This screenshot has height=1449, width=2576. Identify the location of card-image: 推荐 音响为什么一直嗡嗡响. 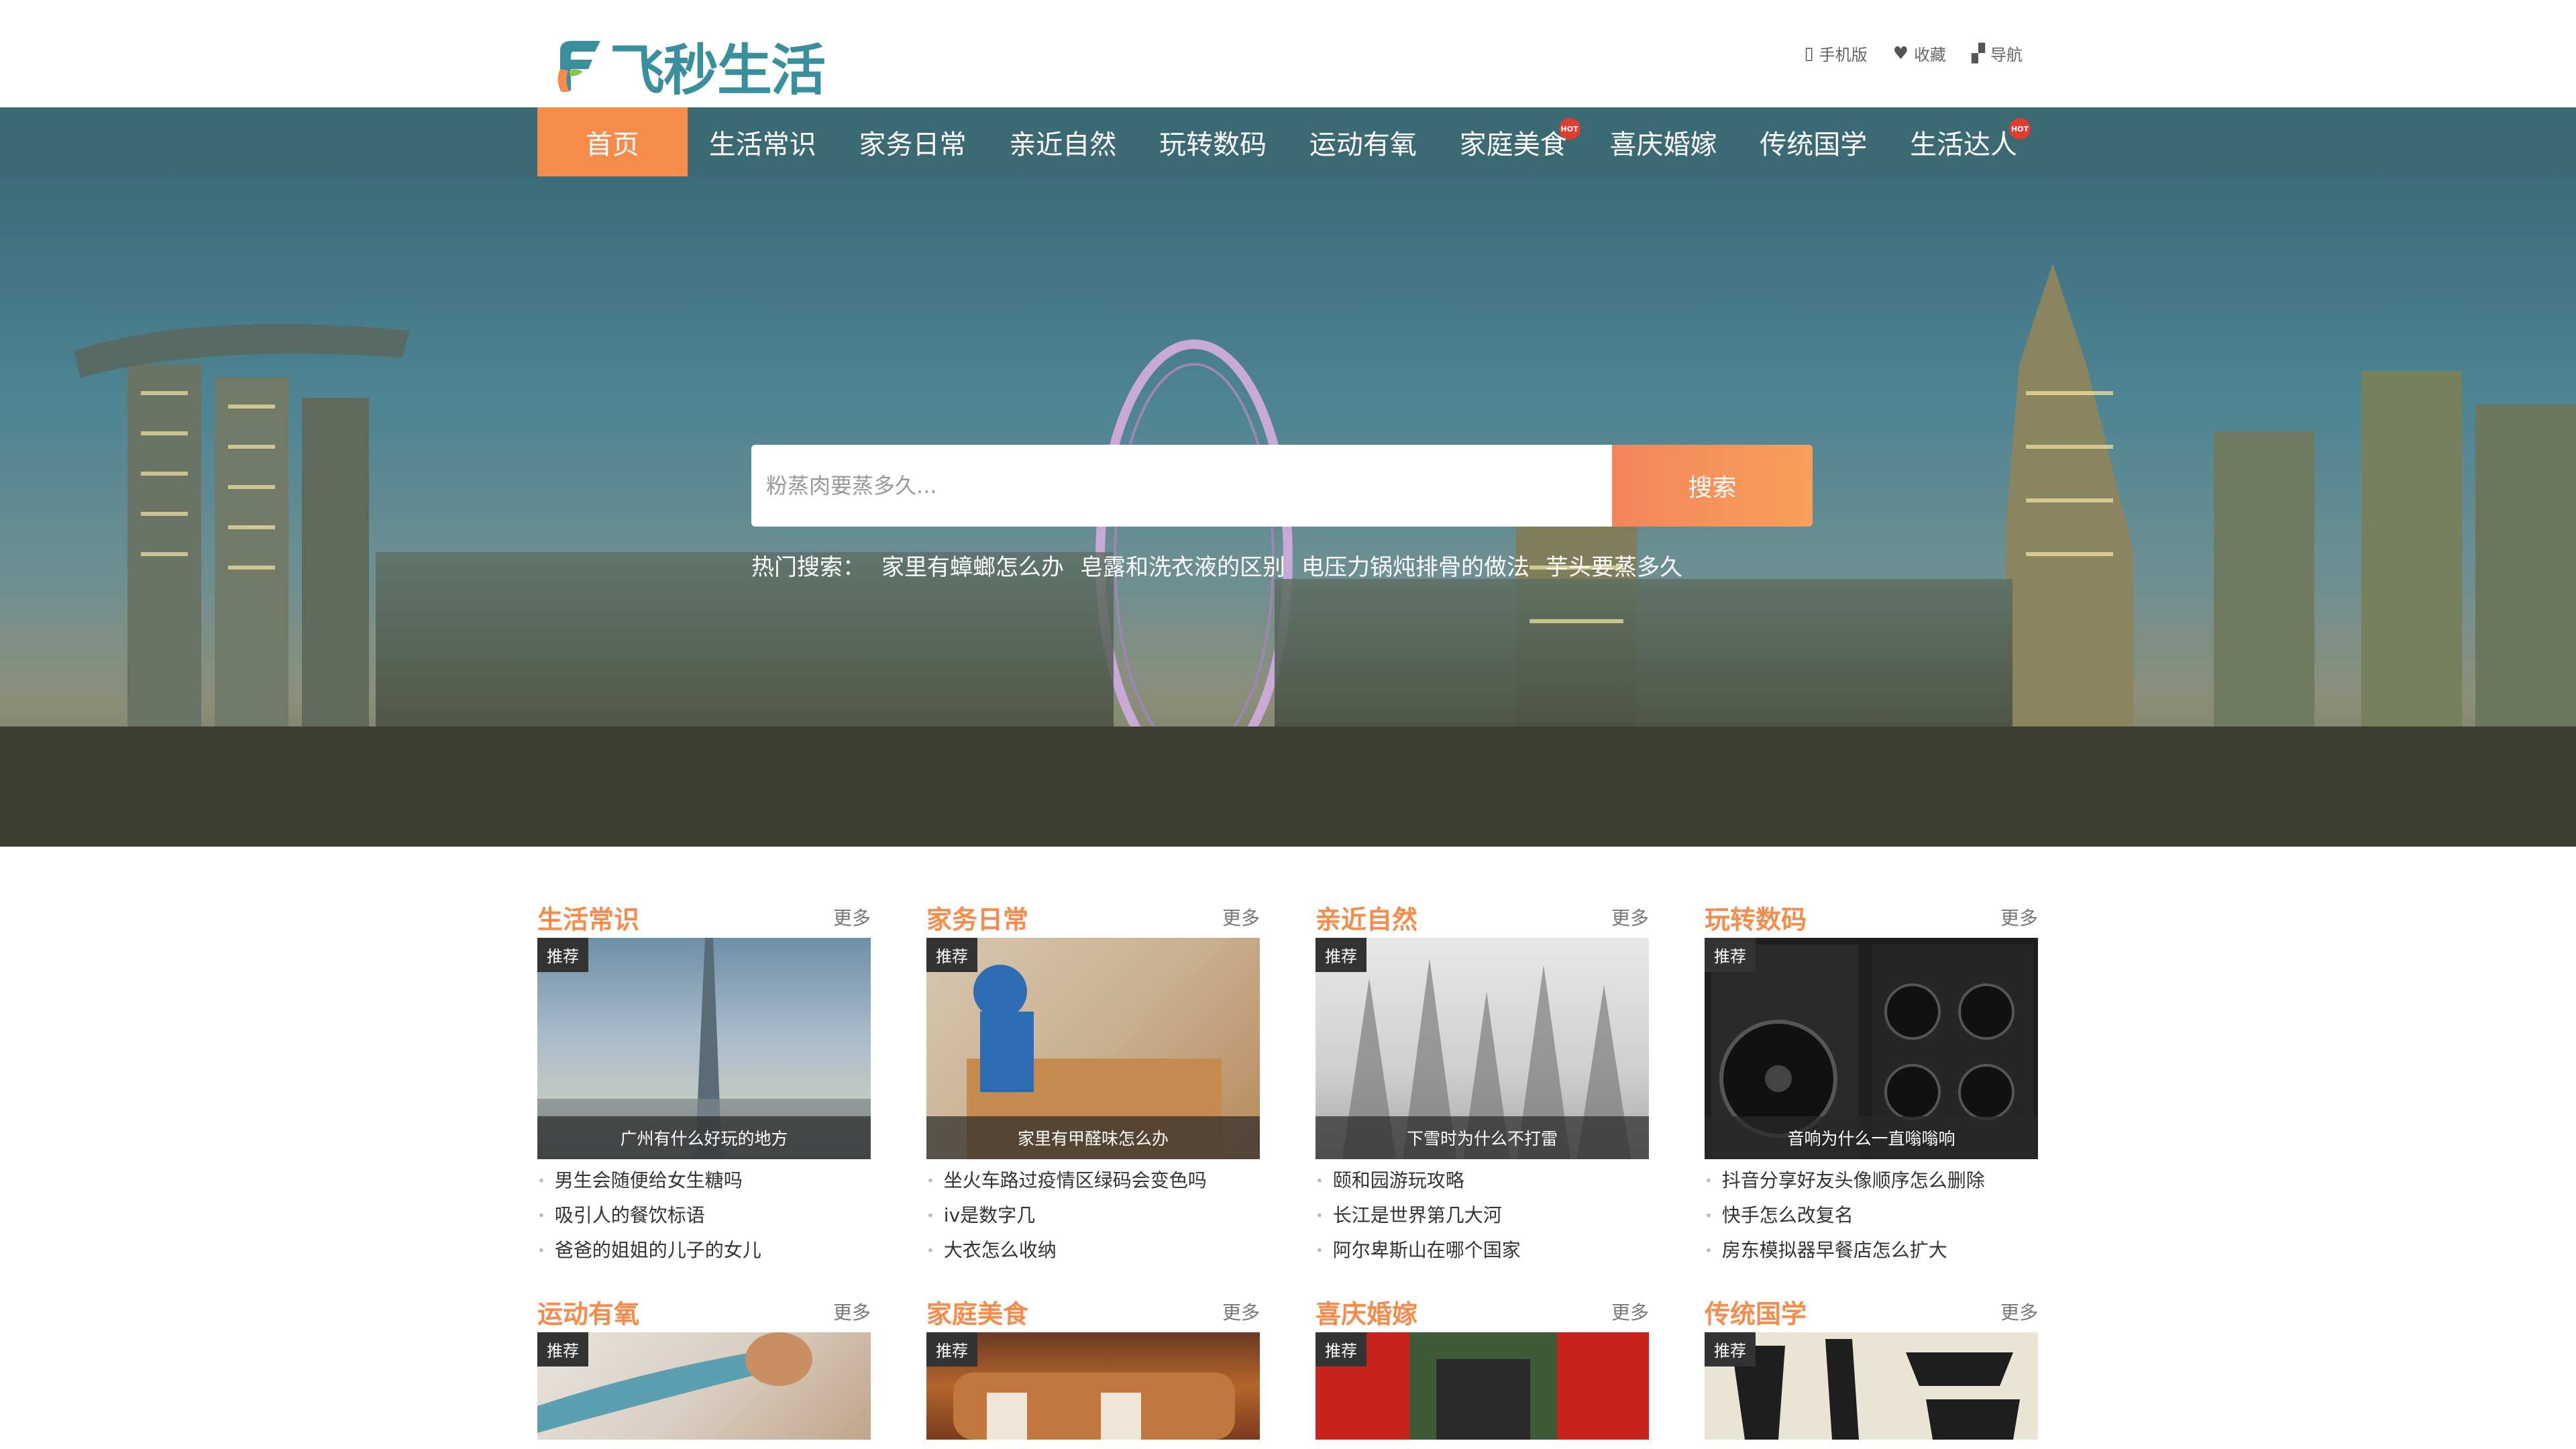
(1871, 1048).